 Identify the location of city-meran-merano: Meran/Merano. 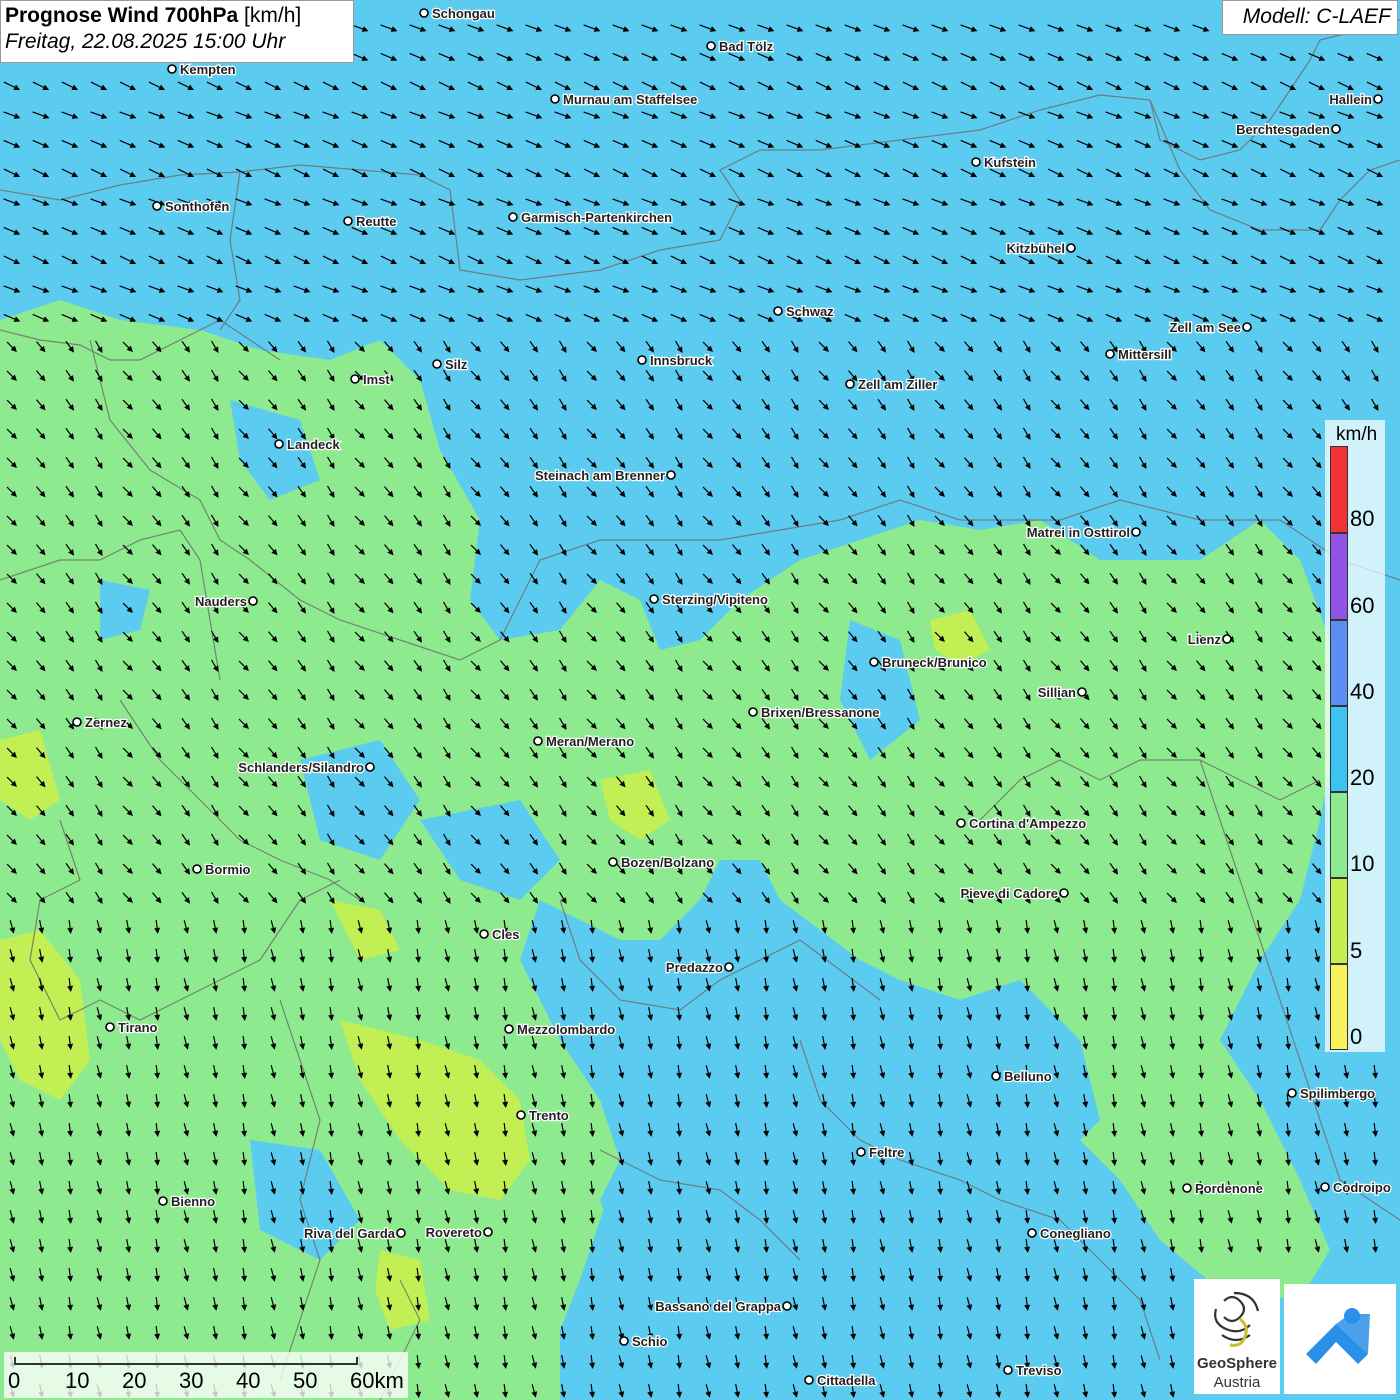
(584, 741).